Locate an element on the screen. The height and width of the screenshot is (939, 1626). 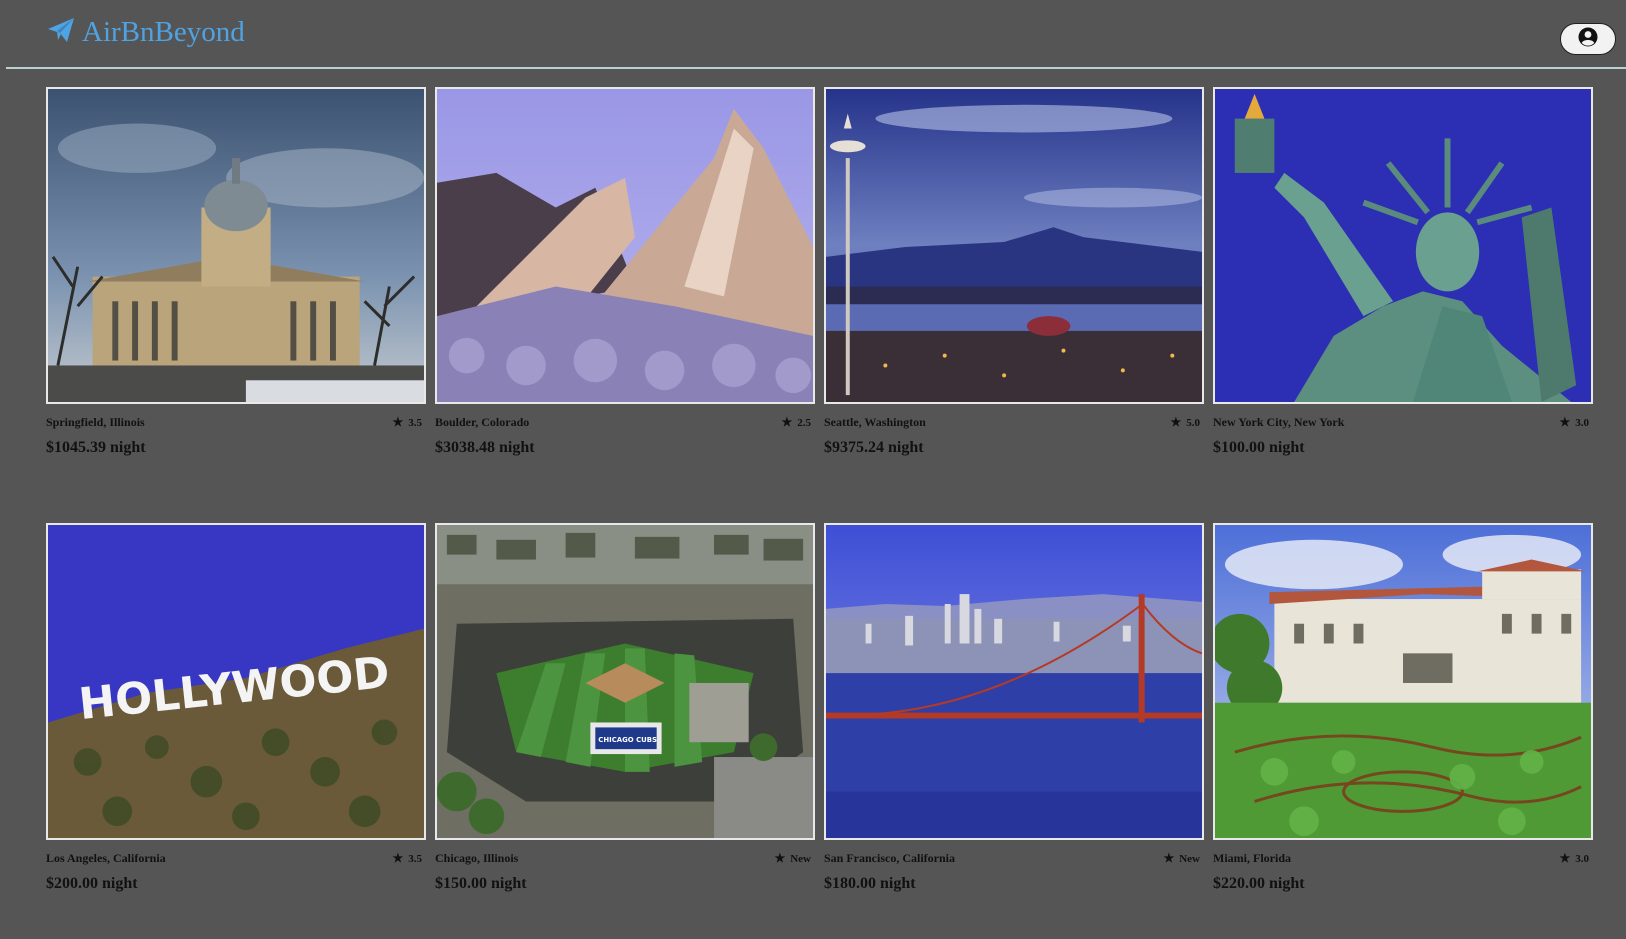
listing-card: Seattle, Washington ★ 5.0 $9375.24 night is located at coordinates (1014, 272).